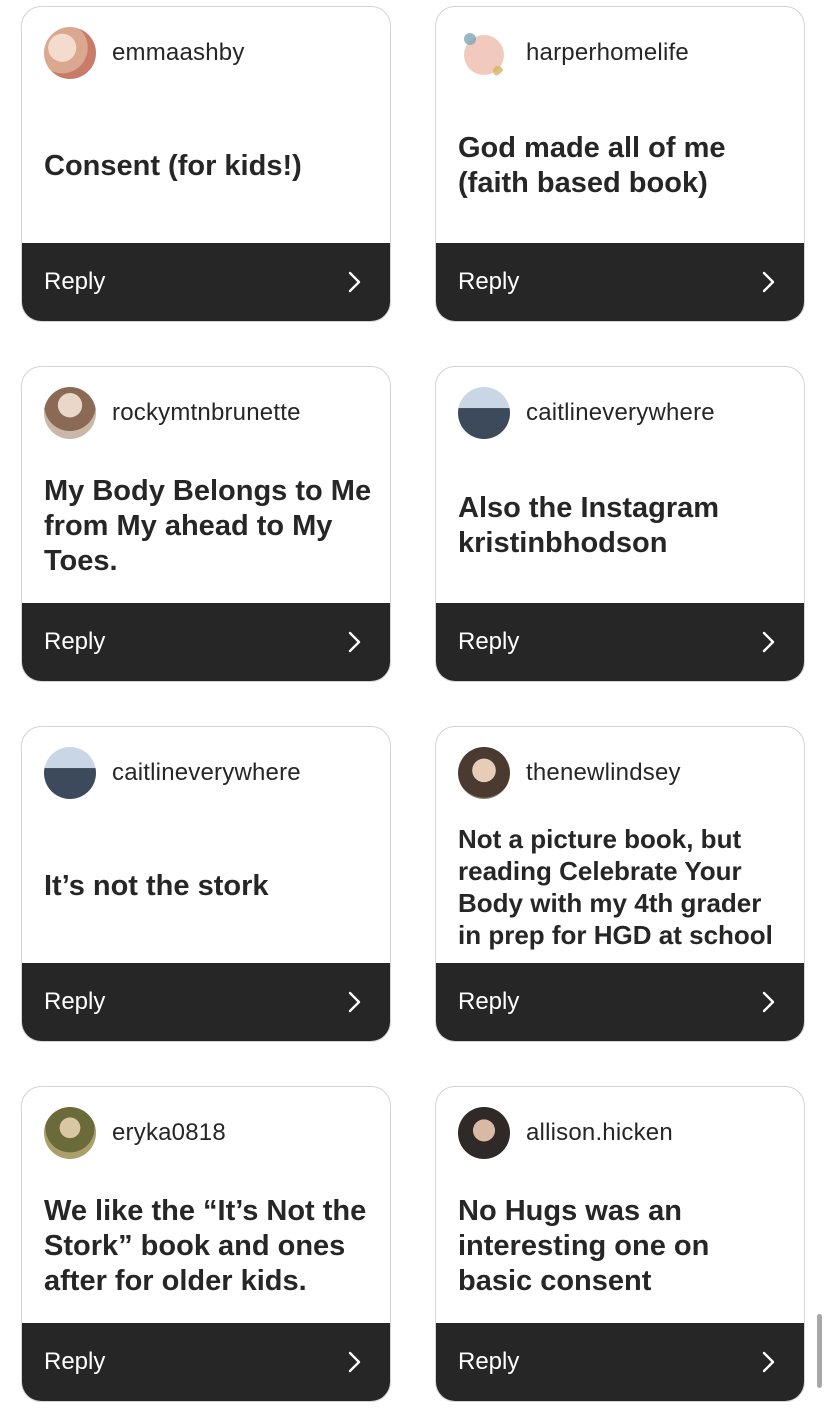  I want to click on scrollbar, so click(819, 1351).